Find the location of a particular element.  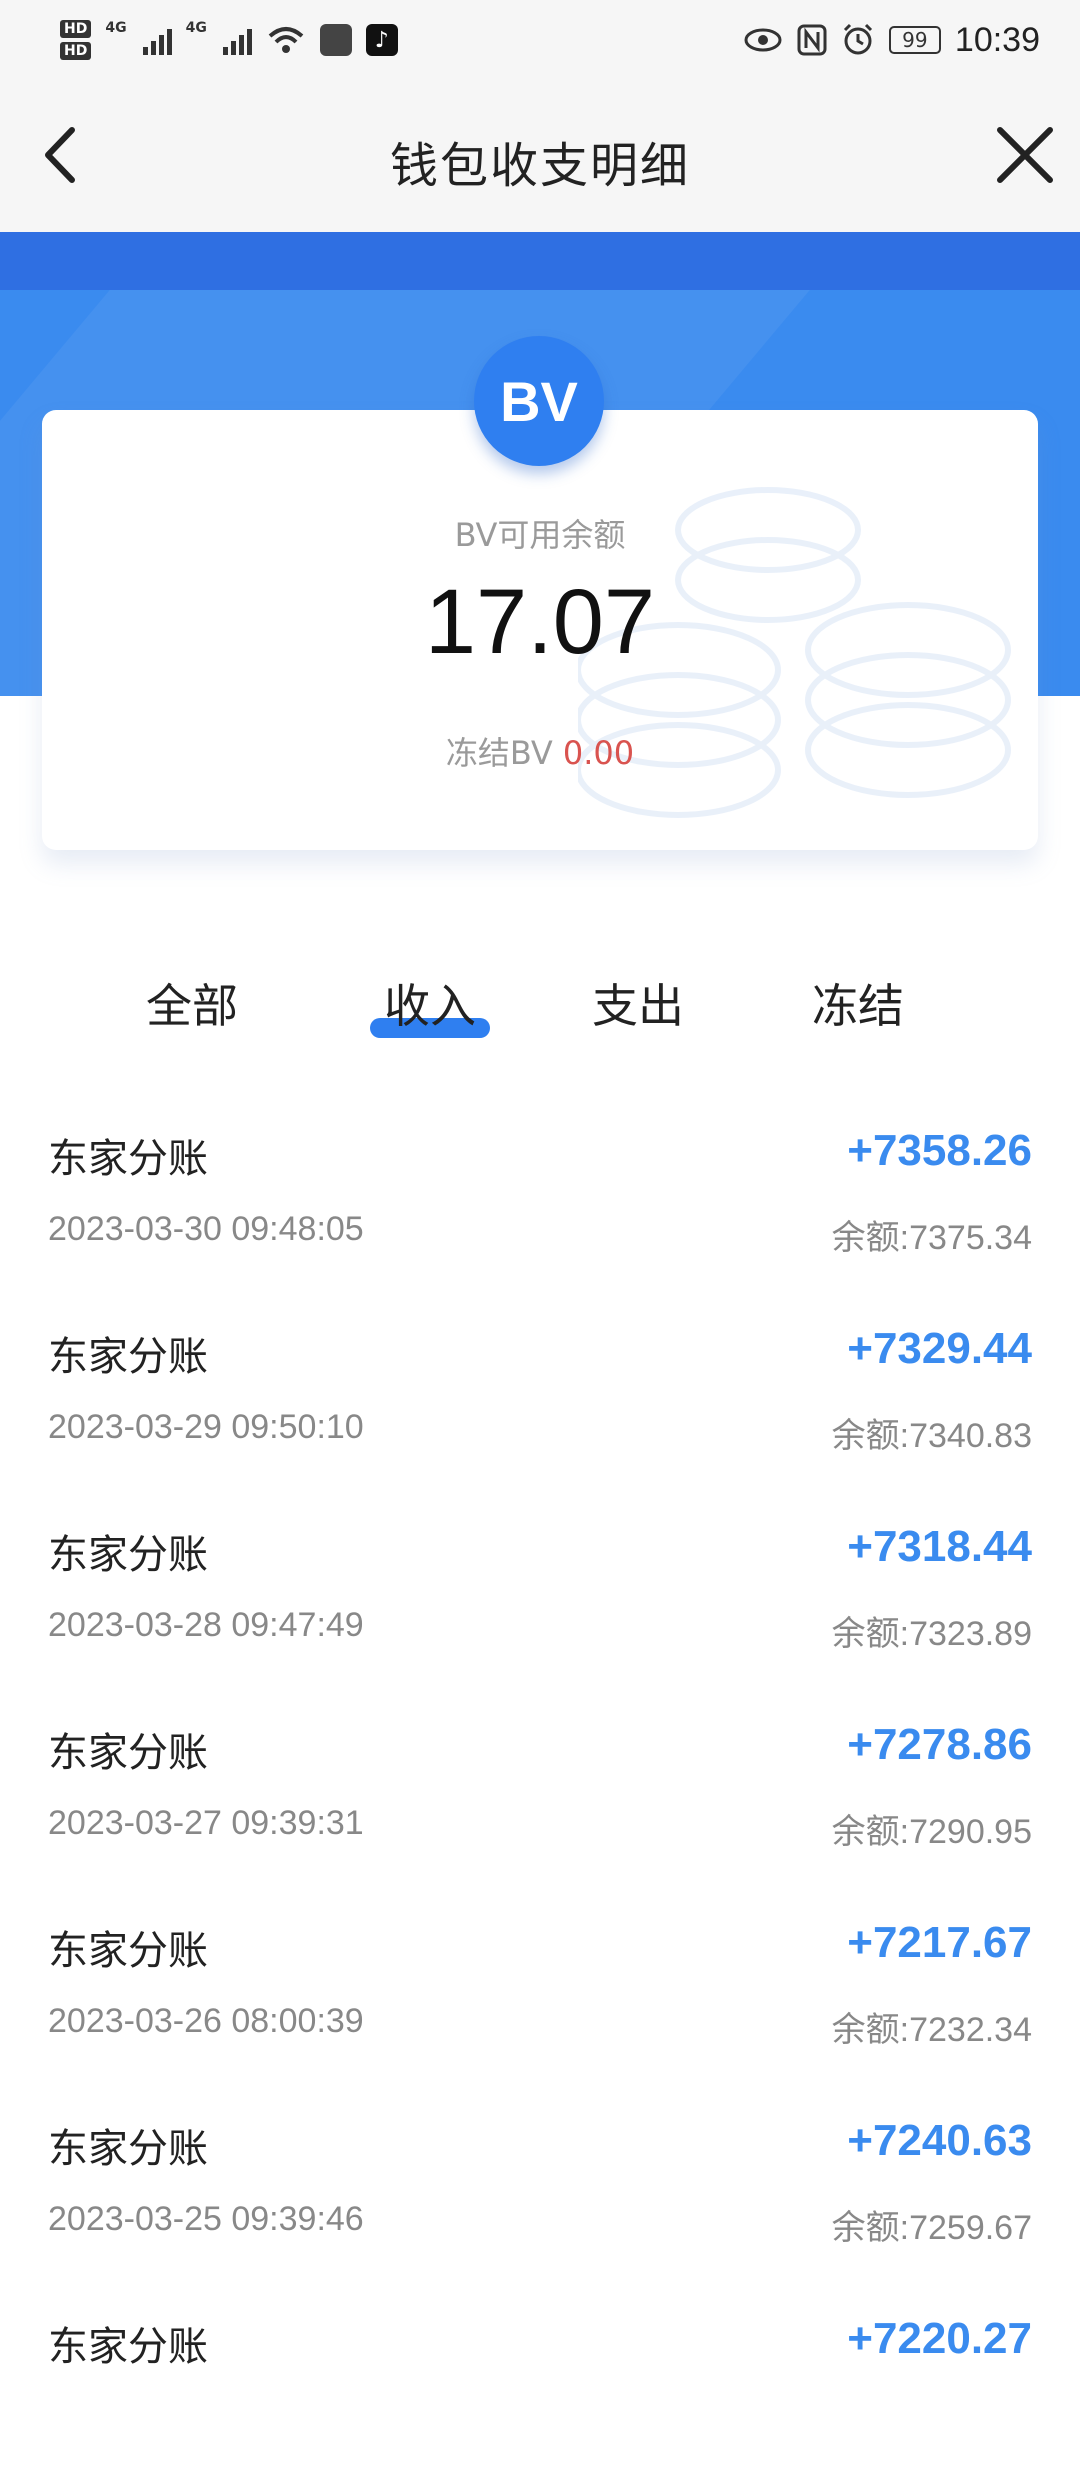

net2-label: 4G is located at coordinates (196, 28).